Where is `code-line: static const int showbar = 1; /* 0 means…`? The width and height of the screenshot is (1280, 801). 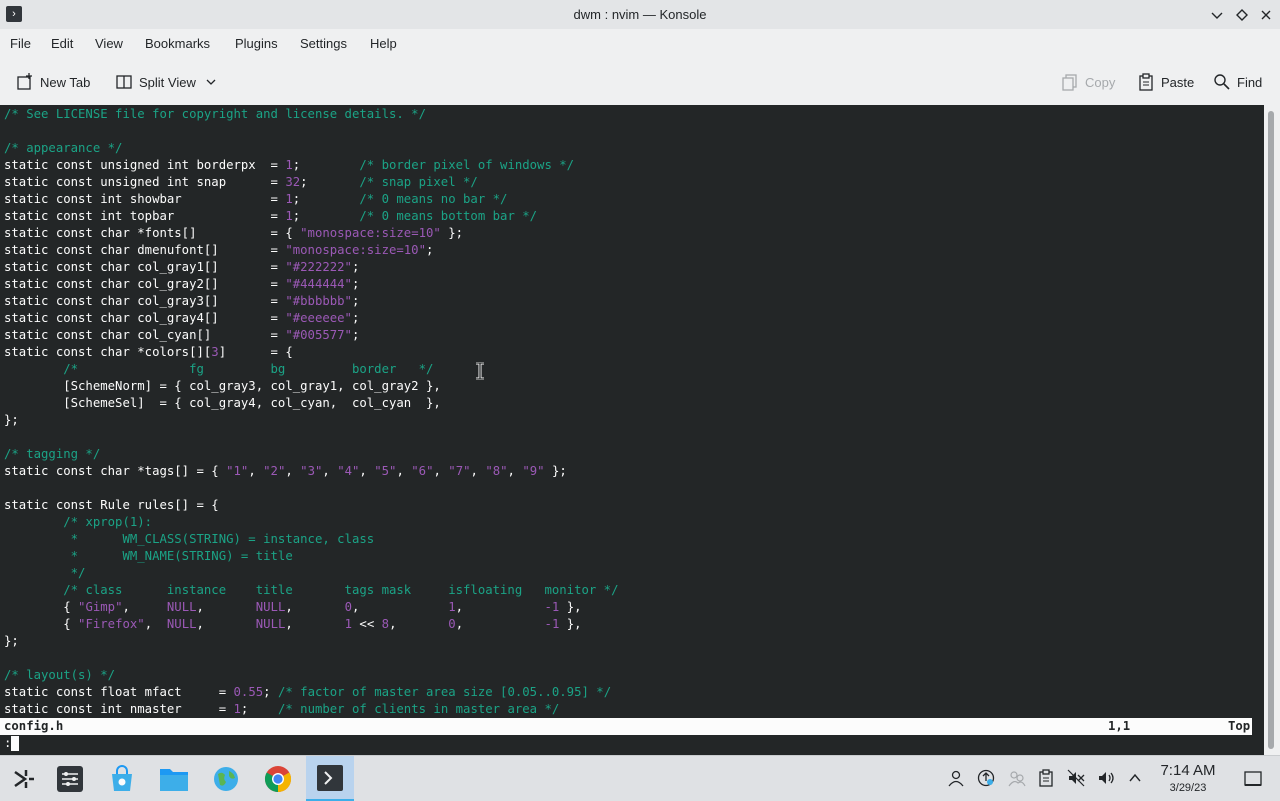
code-line: static const int showbar = 1; /* 0 means… is located at coordinates (255, 199).